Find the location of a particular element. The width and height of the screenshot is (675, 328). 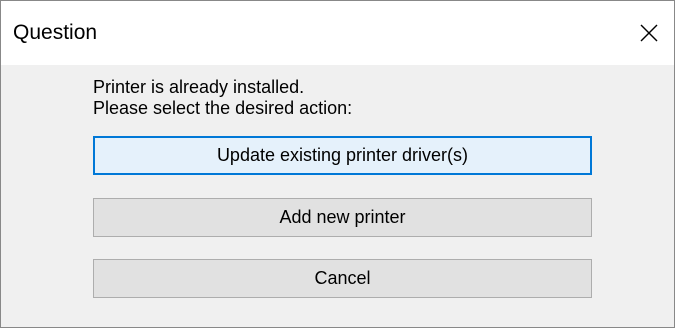

message-line-1: Printer is already installed. is located at coordinates (199, 87).